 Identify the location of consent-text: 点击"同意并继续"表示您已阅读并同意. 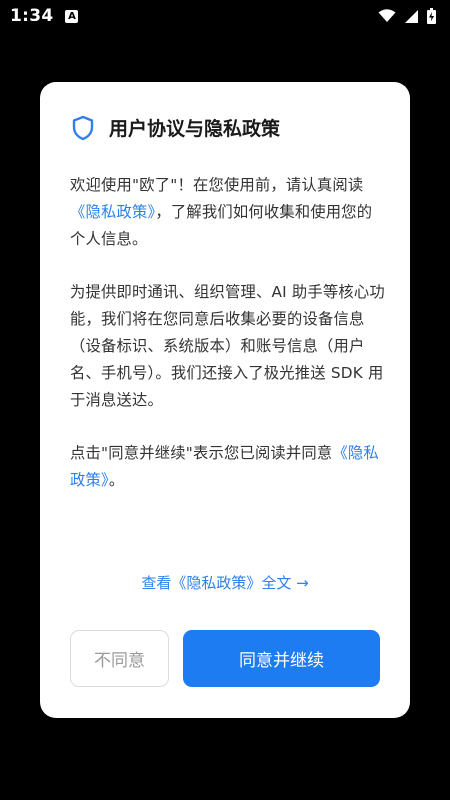
(201, 453).